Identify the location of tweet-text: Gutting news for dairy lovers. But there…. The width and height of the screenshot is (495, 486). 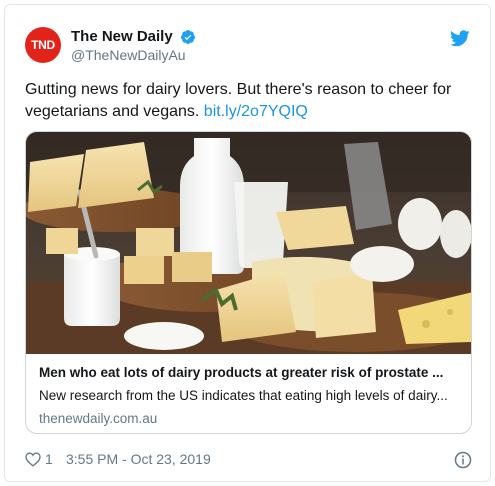
(250, 101).